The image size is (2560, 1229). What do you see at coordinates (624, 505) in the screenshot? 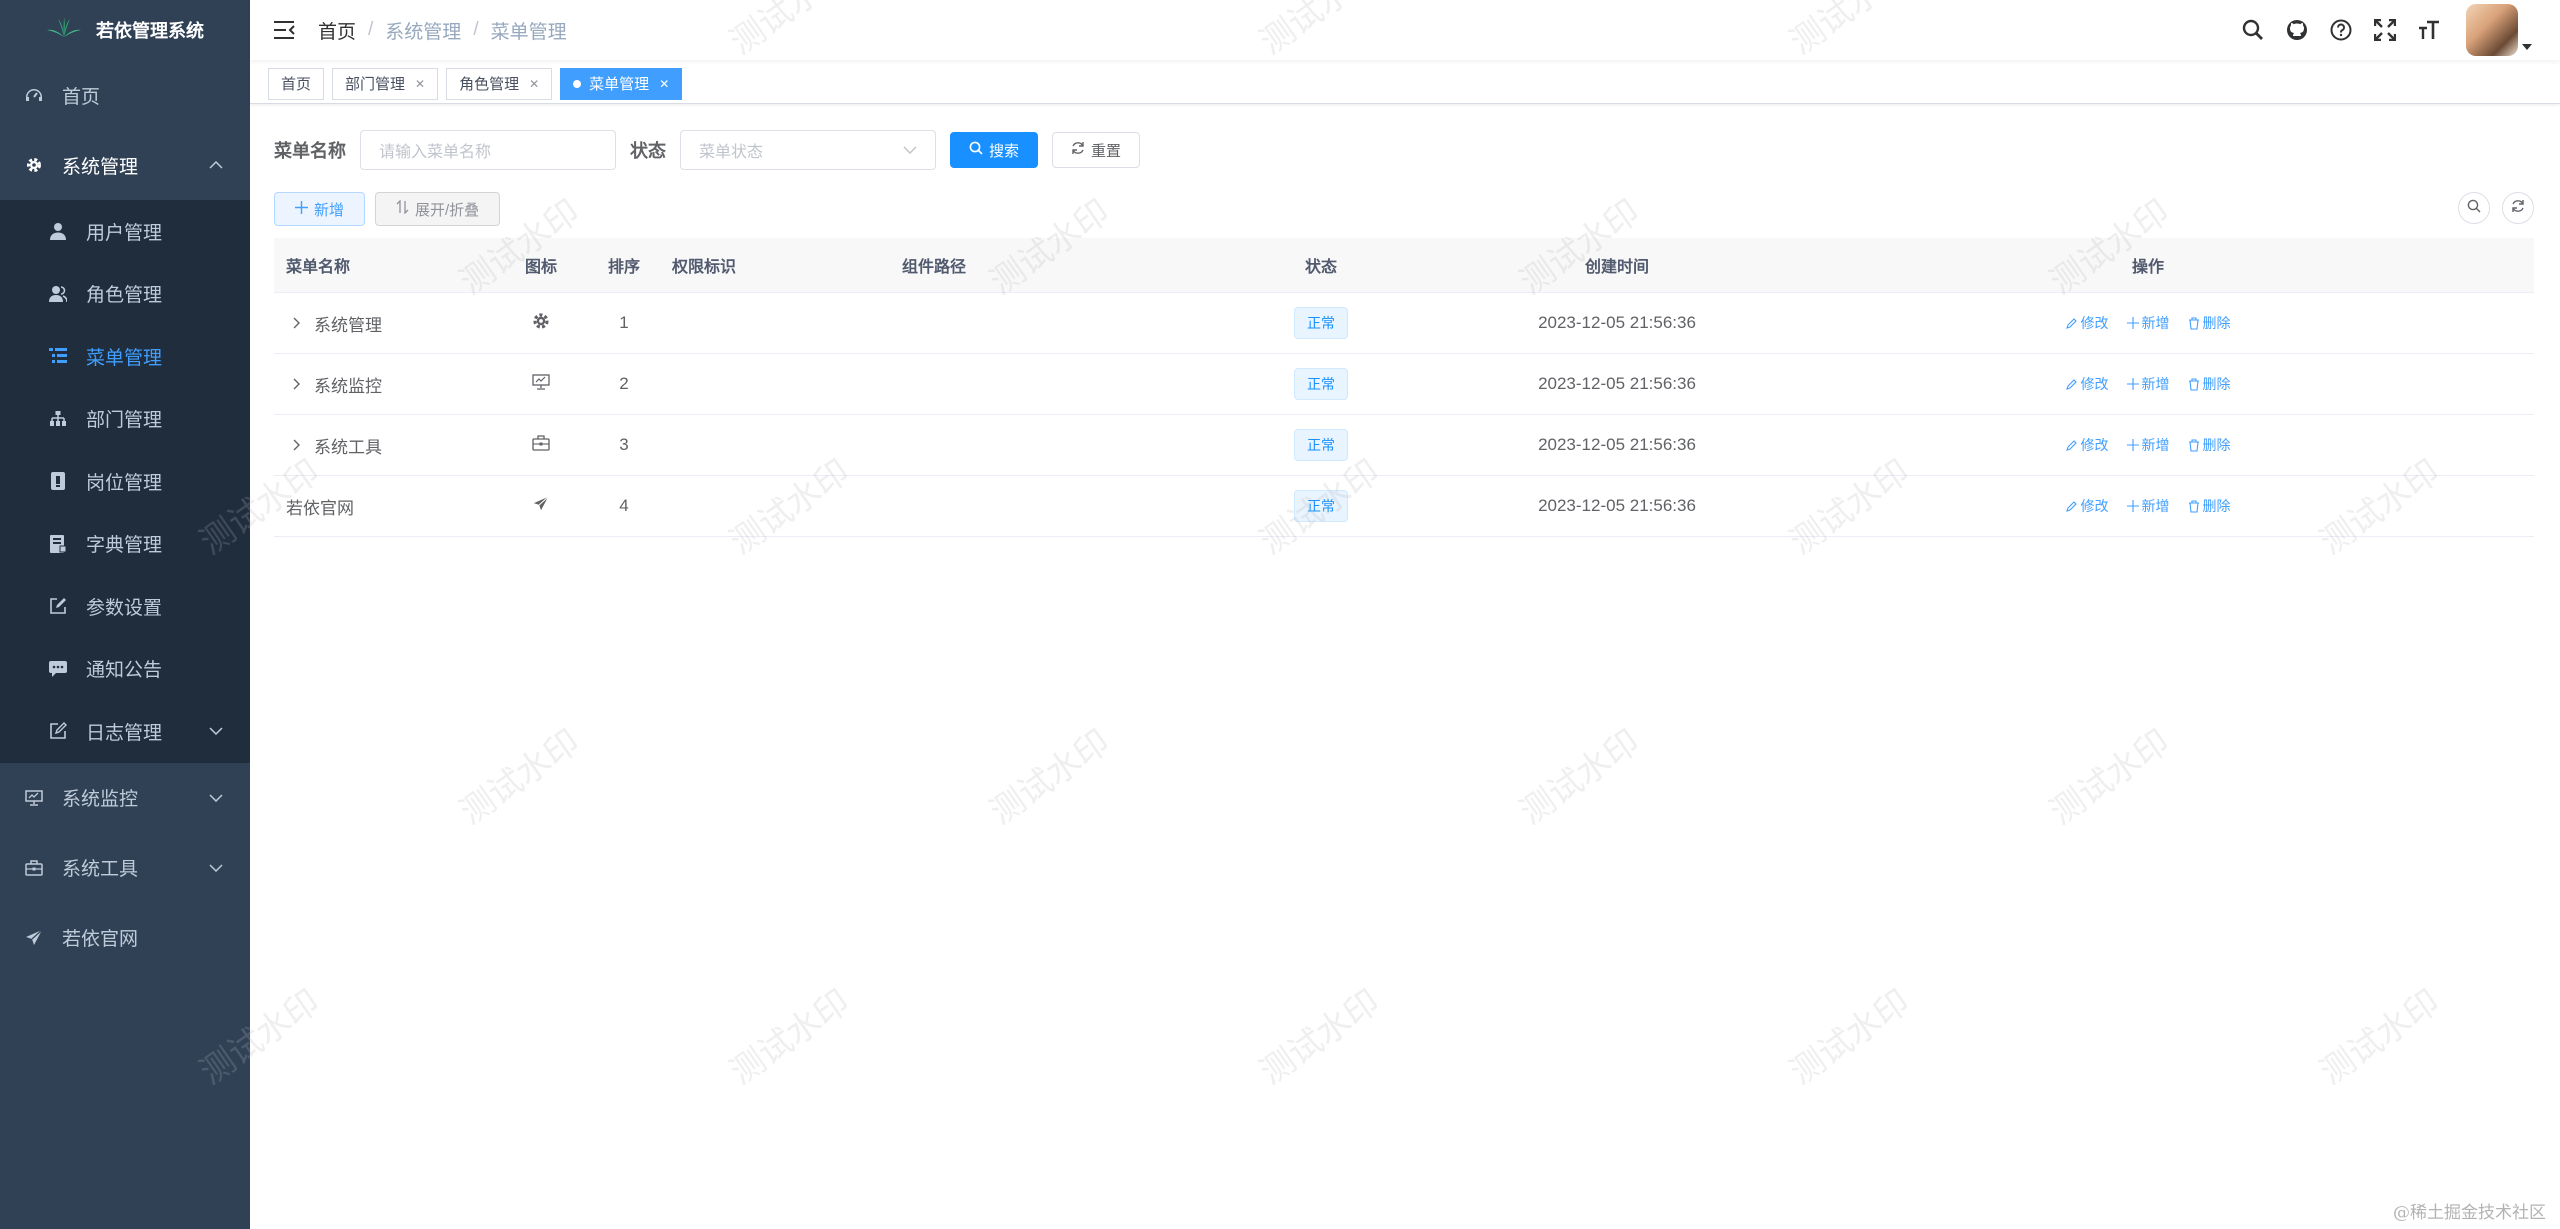
I see `cell-order: 4` at bounding box center [624, 505].